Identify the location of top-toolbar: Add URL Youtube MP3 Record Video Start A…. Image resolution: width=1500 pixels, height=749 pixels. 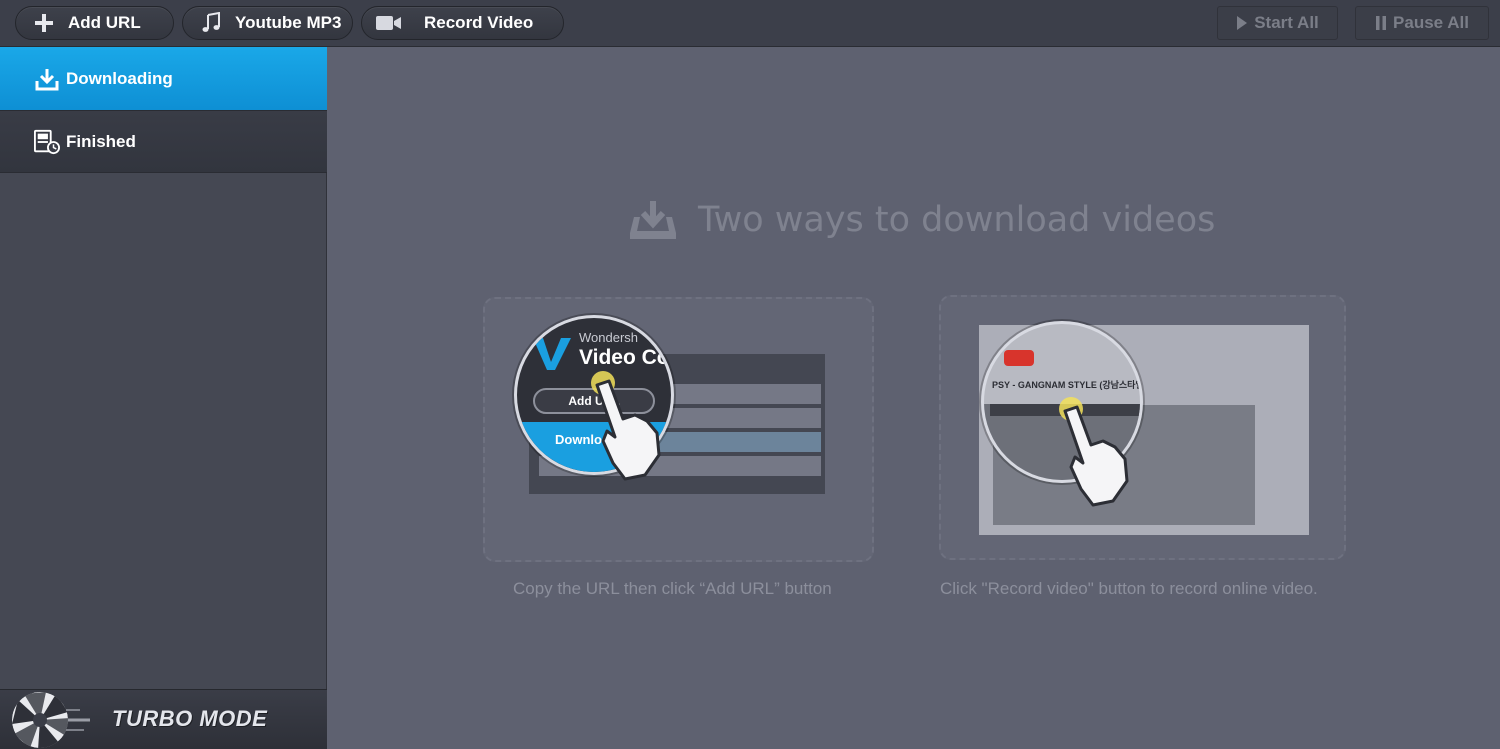
(750, 23).